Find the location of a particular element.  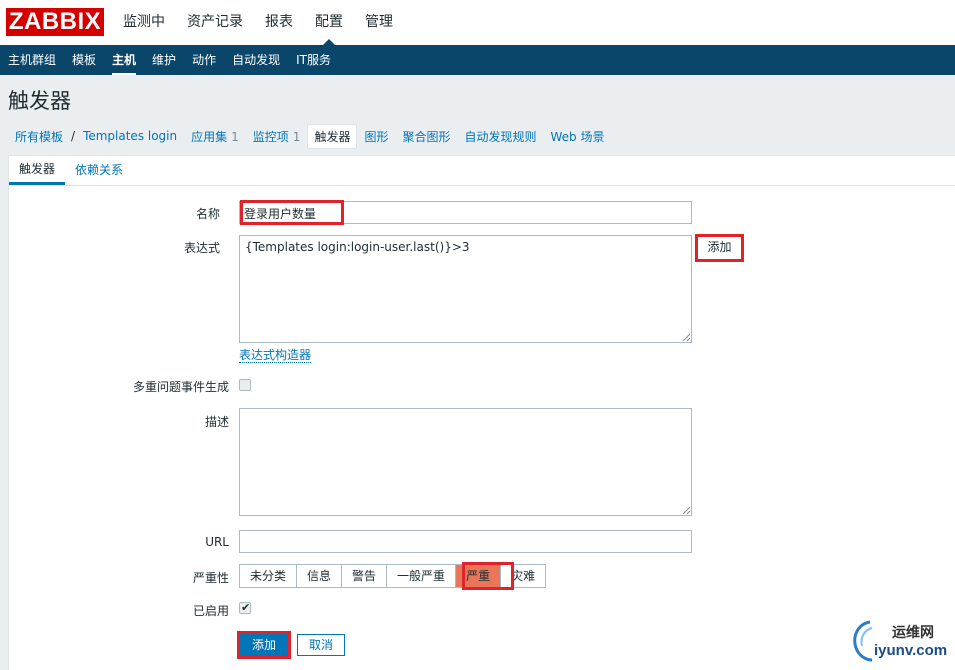

enabled-checkbox: ✔ is located at coordinates (245, 607).